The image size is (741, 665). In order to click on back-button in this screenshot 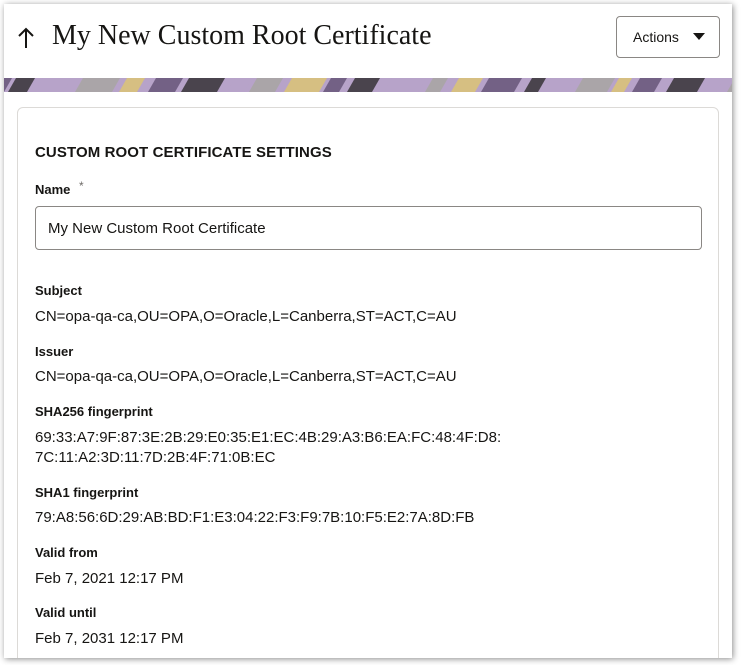, I will do `click(26, 38)`.